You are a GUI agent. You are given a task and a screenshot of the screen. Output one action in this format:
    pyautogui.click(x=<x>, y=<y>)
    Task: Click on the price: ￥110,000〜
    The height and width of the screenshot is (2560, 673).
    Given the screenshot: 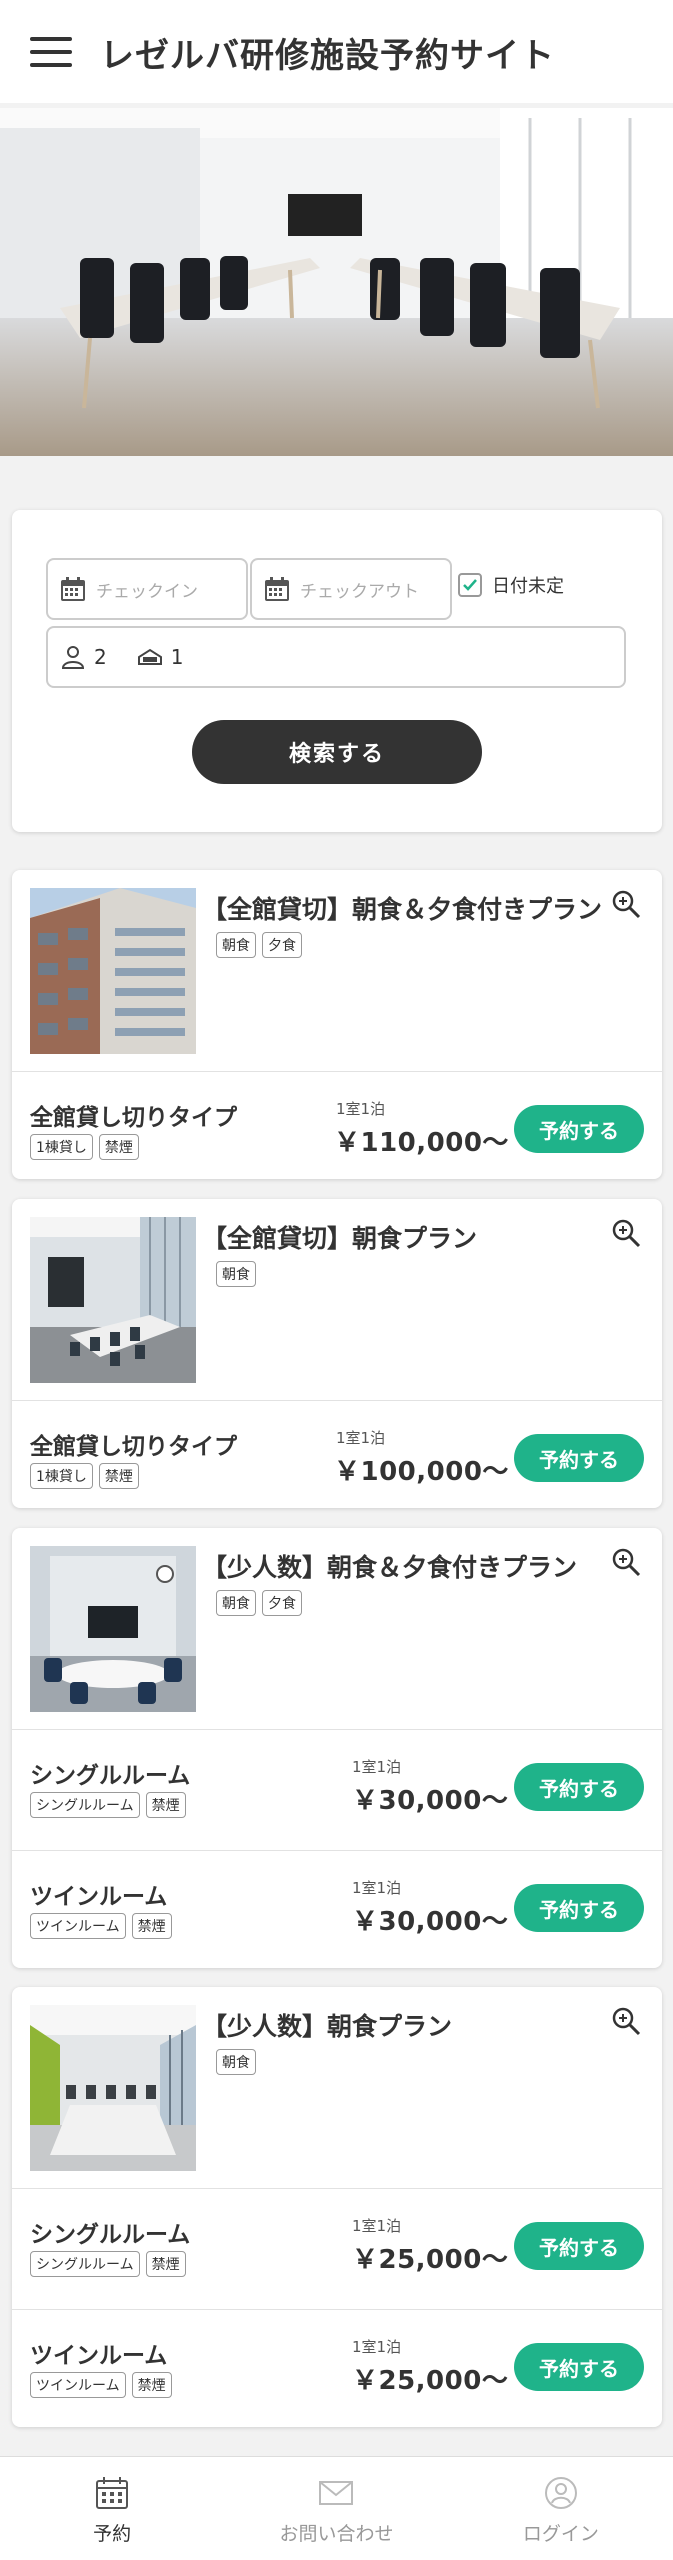 What is the action you would take?
    pyautogui.click(x=421, y=1143)
    